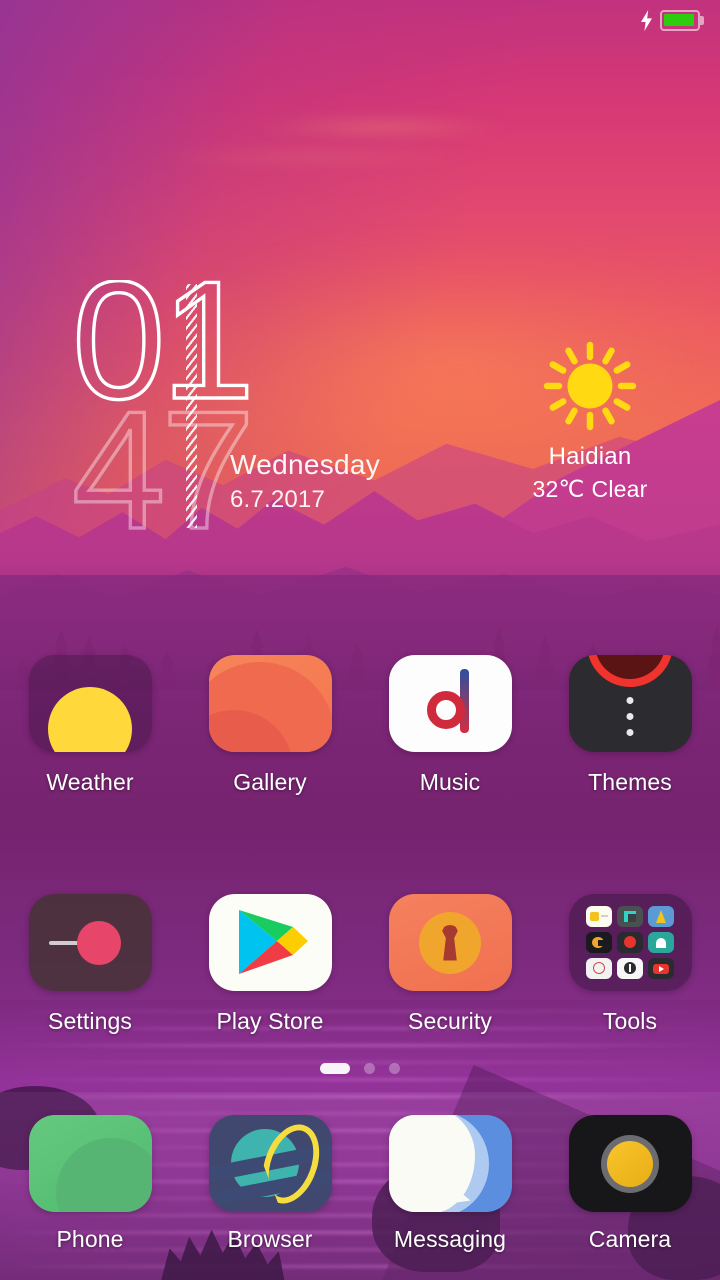  What do you see at coordinates (630, 1163) in the screenshot?
I see `camera-app-icon` at bounding box center [630, 1163].